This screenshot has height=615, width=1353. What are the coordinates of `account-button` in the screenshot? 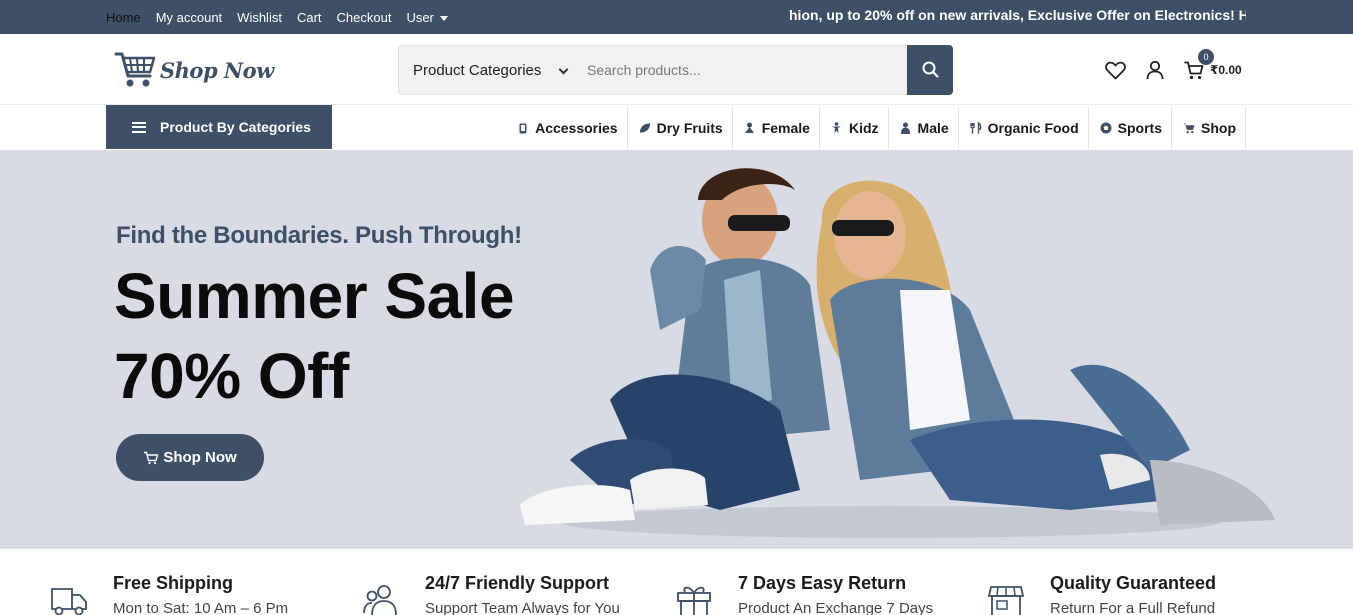 It's located at (1155, 70).